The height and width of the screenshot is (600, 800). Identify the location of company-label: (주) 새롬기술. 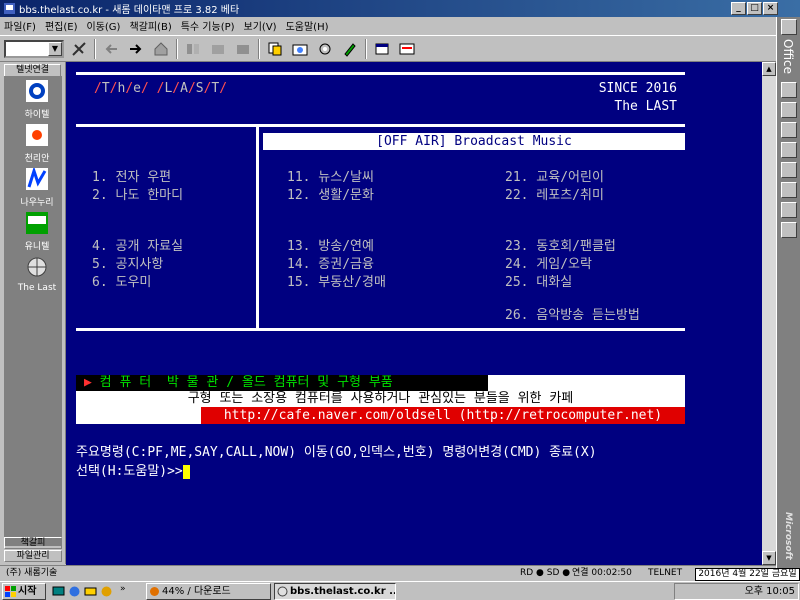
(32, 573).